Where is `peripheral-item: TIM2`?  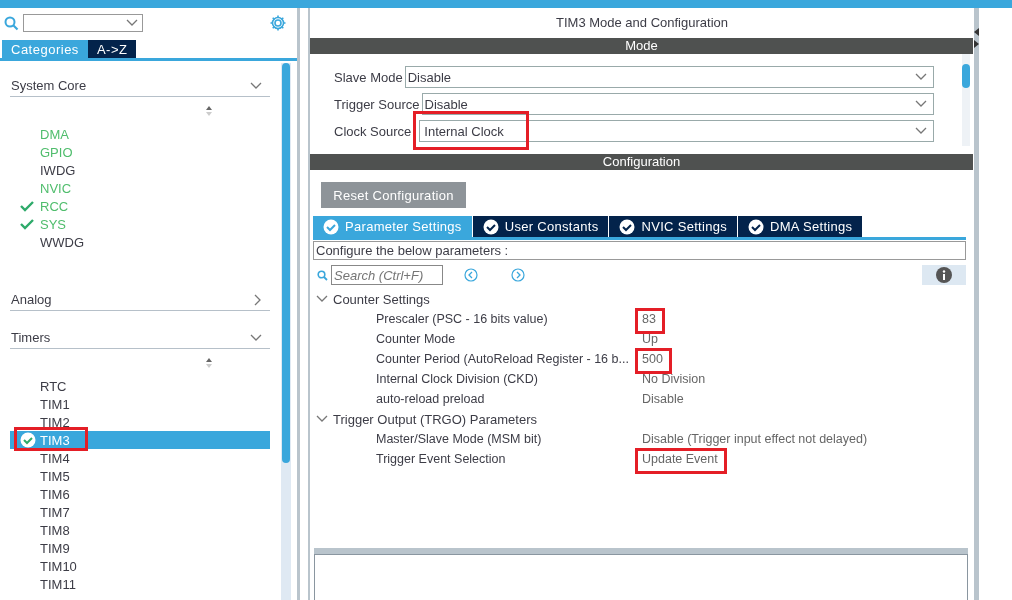
peripheral-item: TIM2 is located at coordinates (140, 422).